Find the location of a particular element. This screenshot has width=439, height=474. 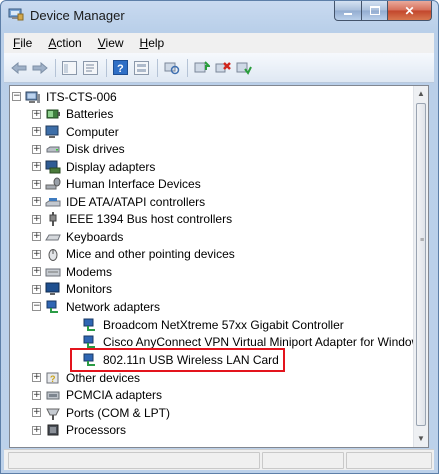

tree-item-ide: + IDE ATA/ATAPI controllers is located at coordinates (118, 201).